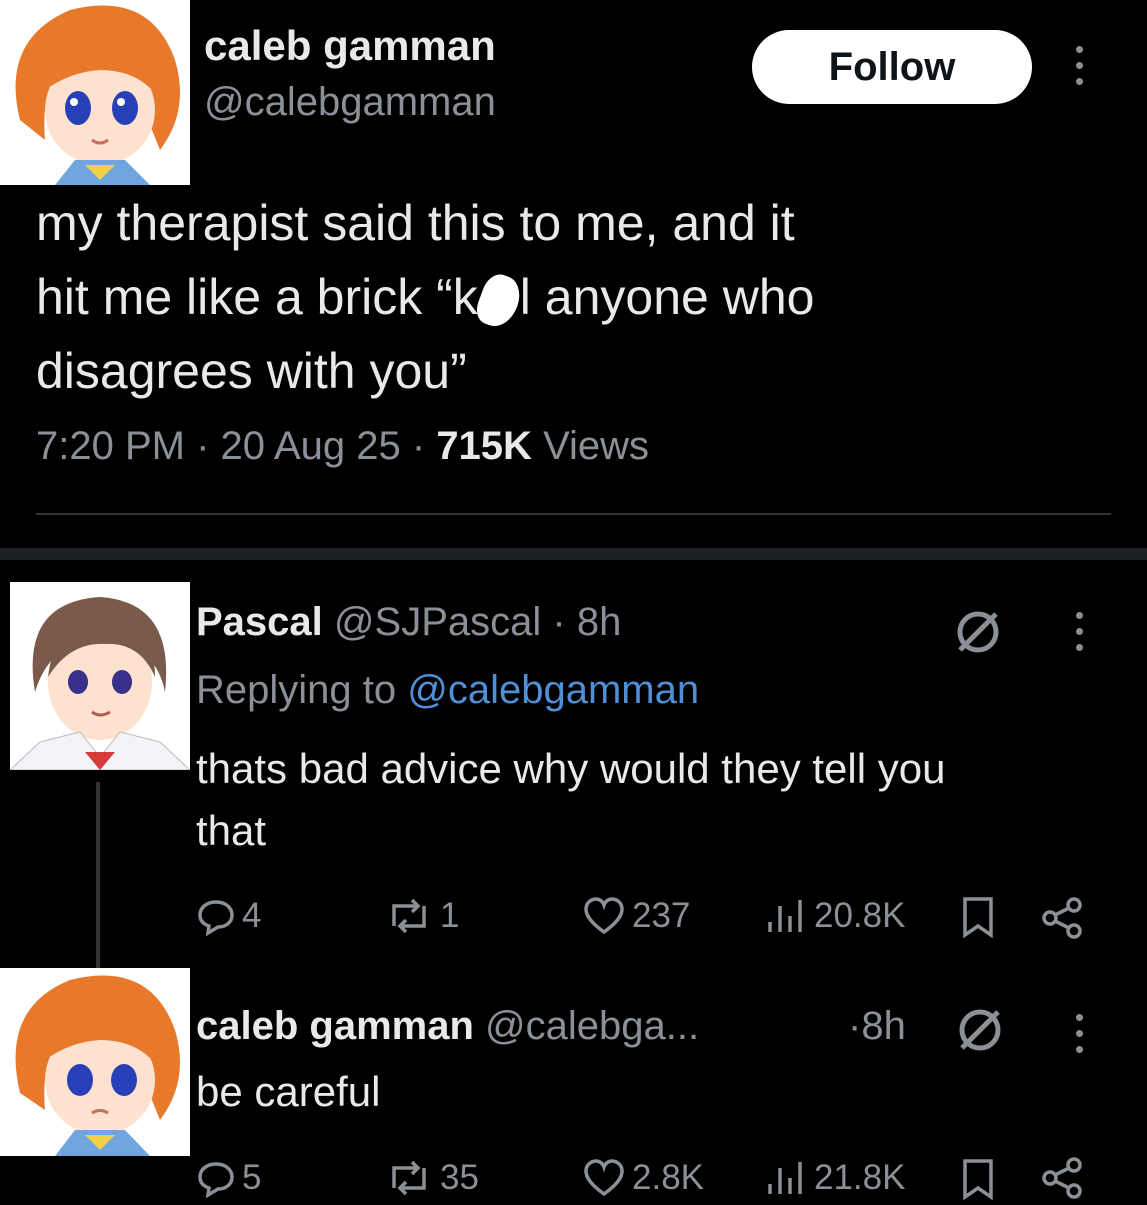  What do you see at coordinates (499, 300) in the screenshot?
I see `redaction-mark` at bounding box center [499, 300].